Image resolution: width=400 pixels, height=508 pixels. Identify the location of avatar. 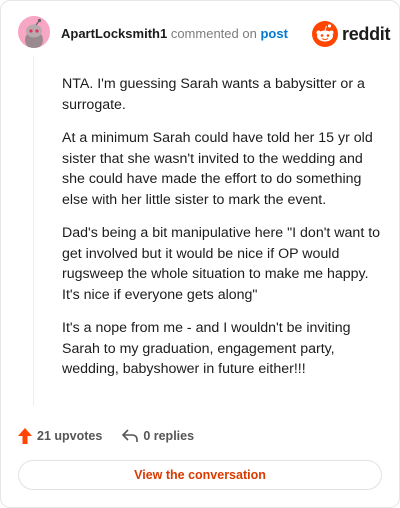
(34, 32).